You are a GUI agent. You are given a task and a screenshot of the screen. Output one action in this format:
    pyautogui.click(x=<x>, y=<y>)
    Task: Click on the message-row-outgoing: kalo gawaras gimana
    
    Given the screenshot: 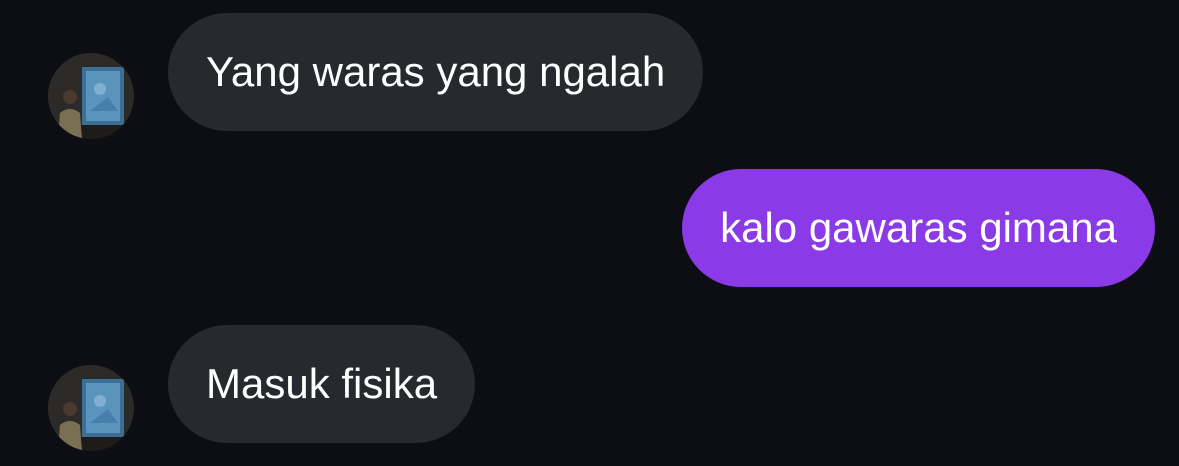 What is the action you would take?
    pyautogui.click(x=918, y=228)
    